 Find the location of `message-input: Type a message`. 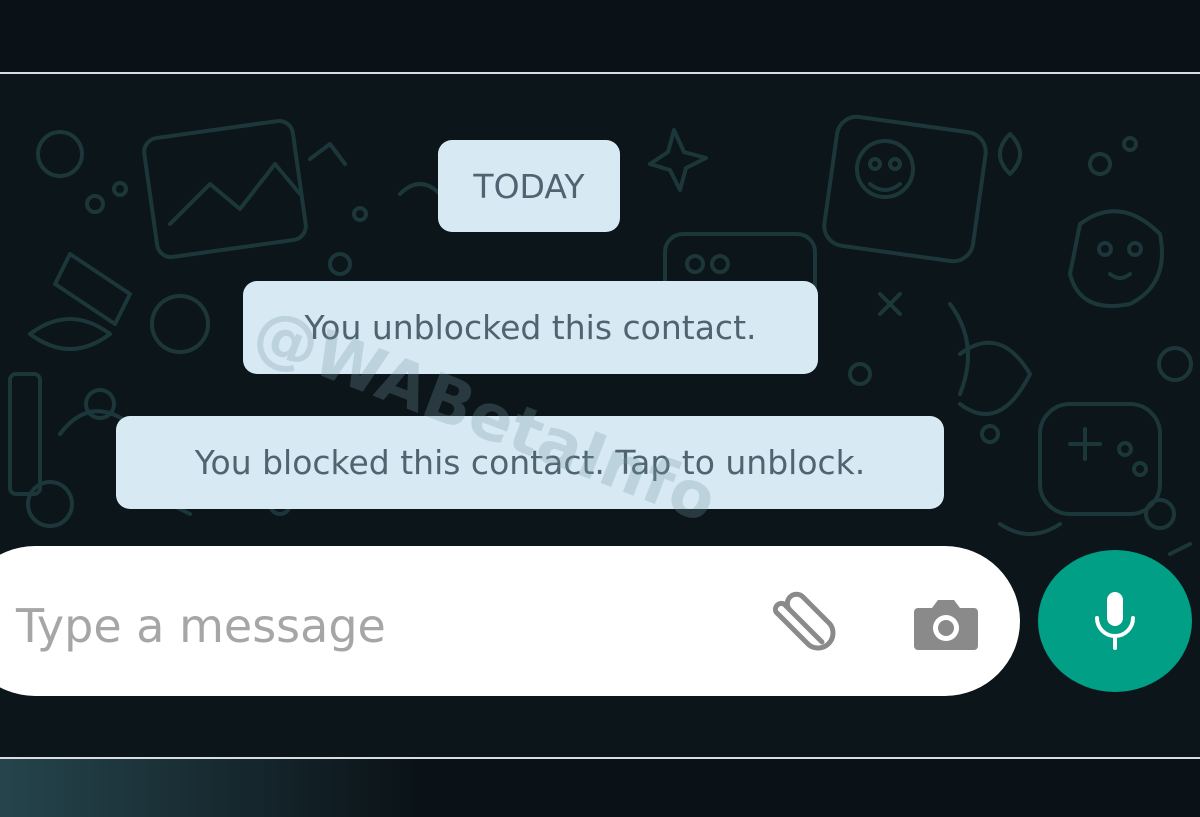

message-input: Type a message is located at coordinates (201, 626).